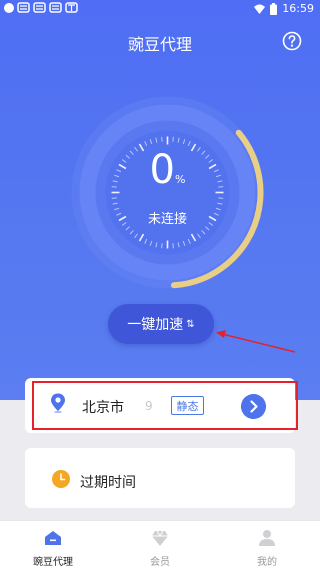 The width and height of the screenshot is (320, 568). Describe the element at coordinates (180, 179) in the screenshot. I see `gauge-unit: %` at that location.